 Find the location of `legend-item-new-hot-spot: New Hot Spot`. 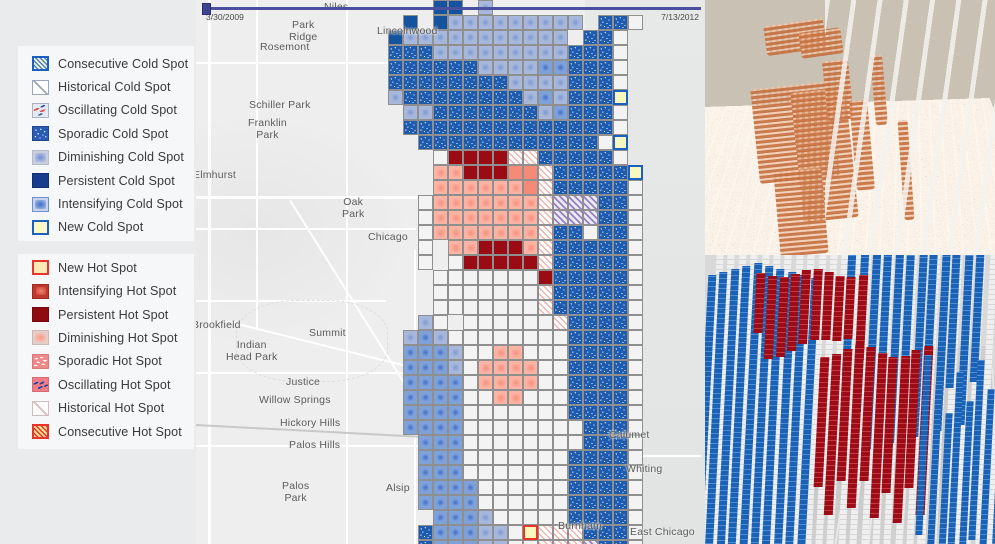

legend-item-new-hot-spot: New Hot Spot is located at coordinates (106, 267).